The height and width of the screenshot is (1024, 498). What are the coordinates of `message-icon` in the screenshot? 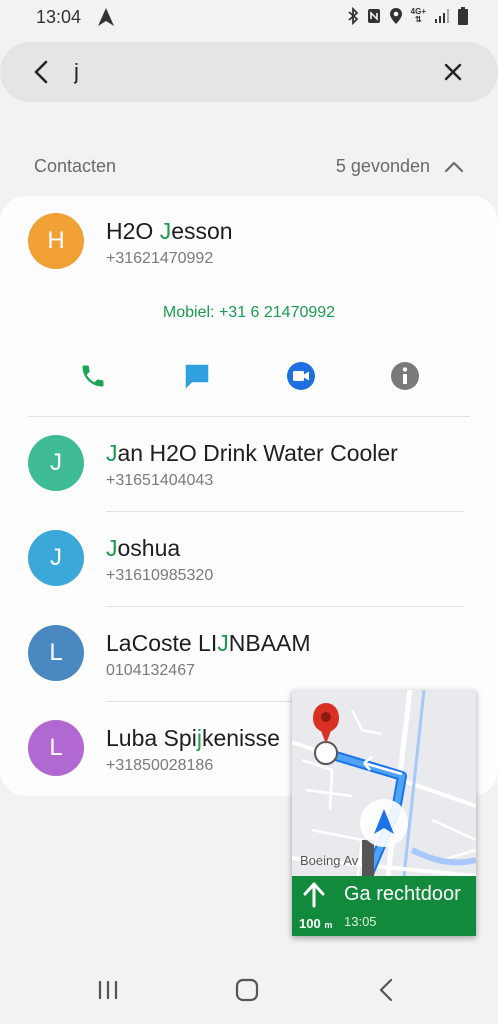 It's located at (197, 376).